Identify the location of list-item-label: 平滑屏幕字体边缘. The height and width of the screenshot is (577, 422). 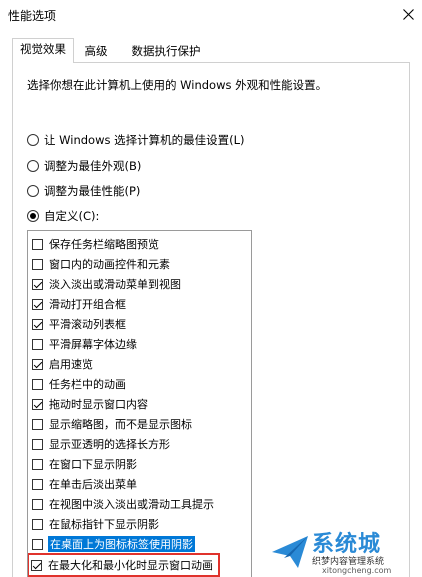
(93, 344).